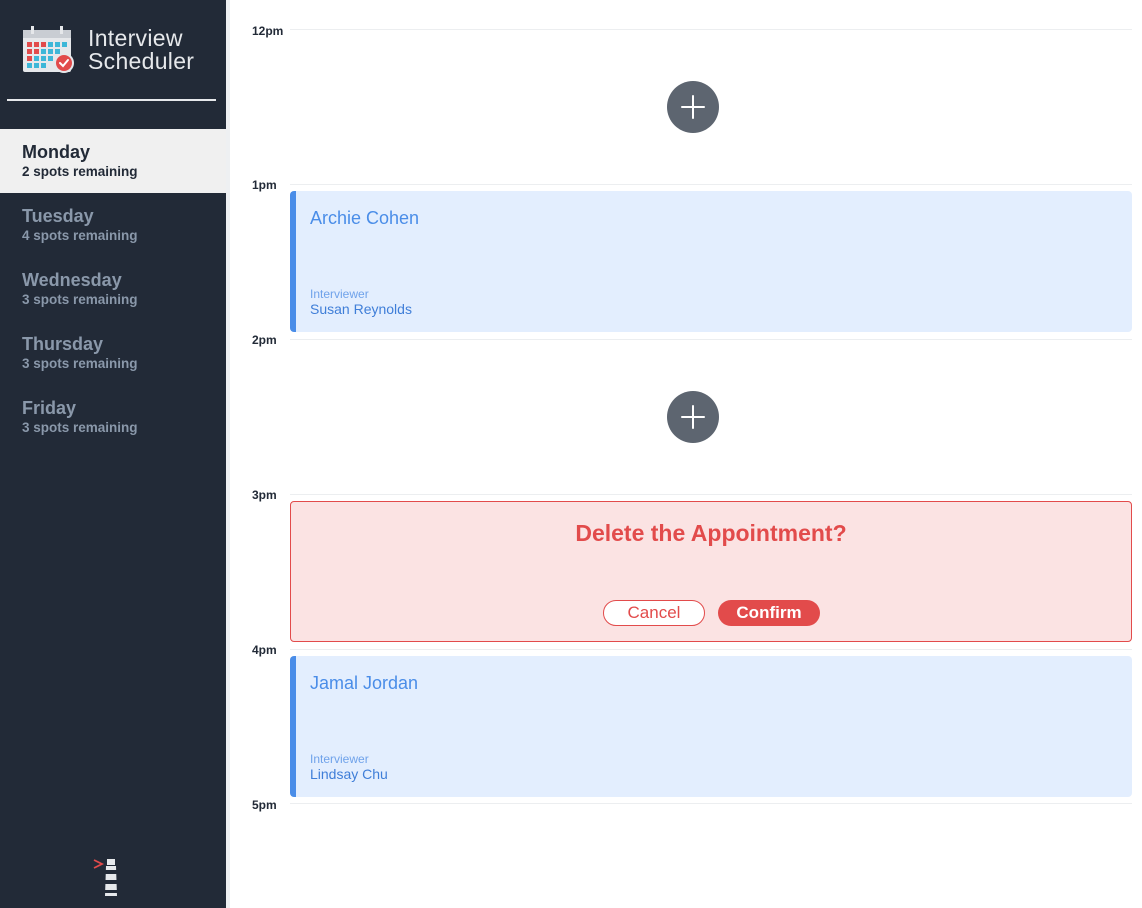 The height and width of the screenshot is (908, 1142). Describe the element at coordinates (56, 152) in the screenshot. I see `day-name: Monday` at that location.